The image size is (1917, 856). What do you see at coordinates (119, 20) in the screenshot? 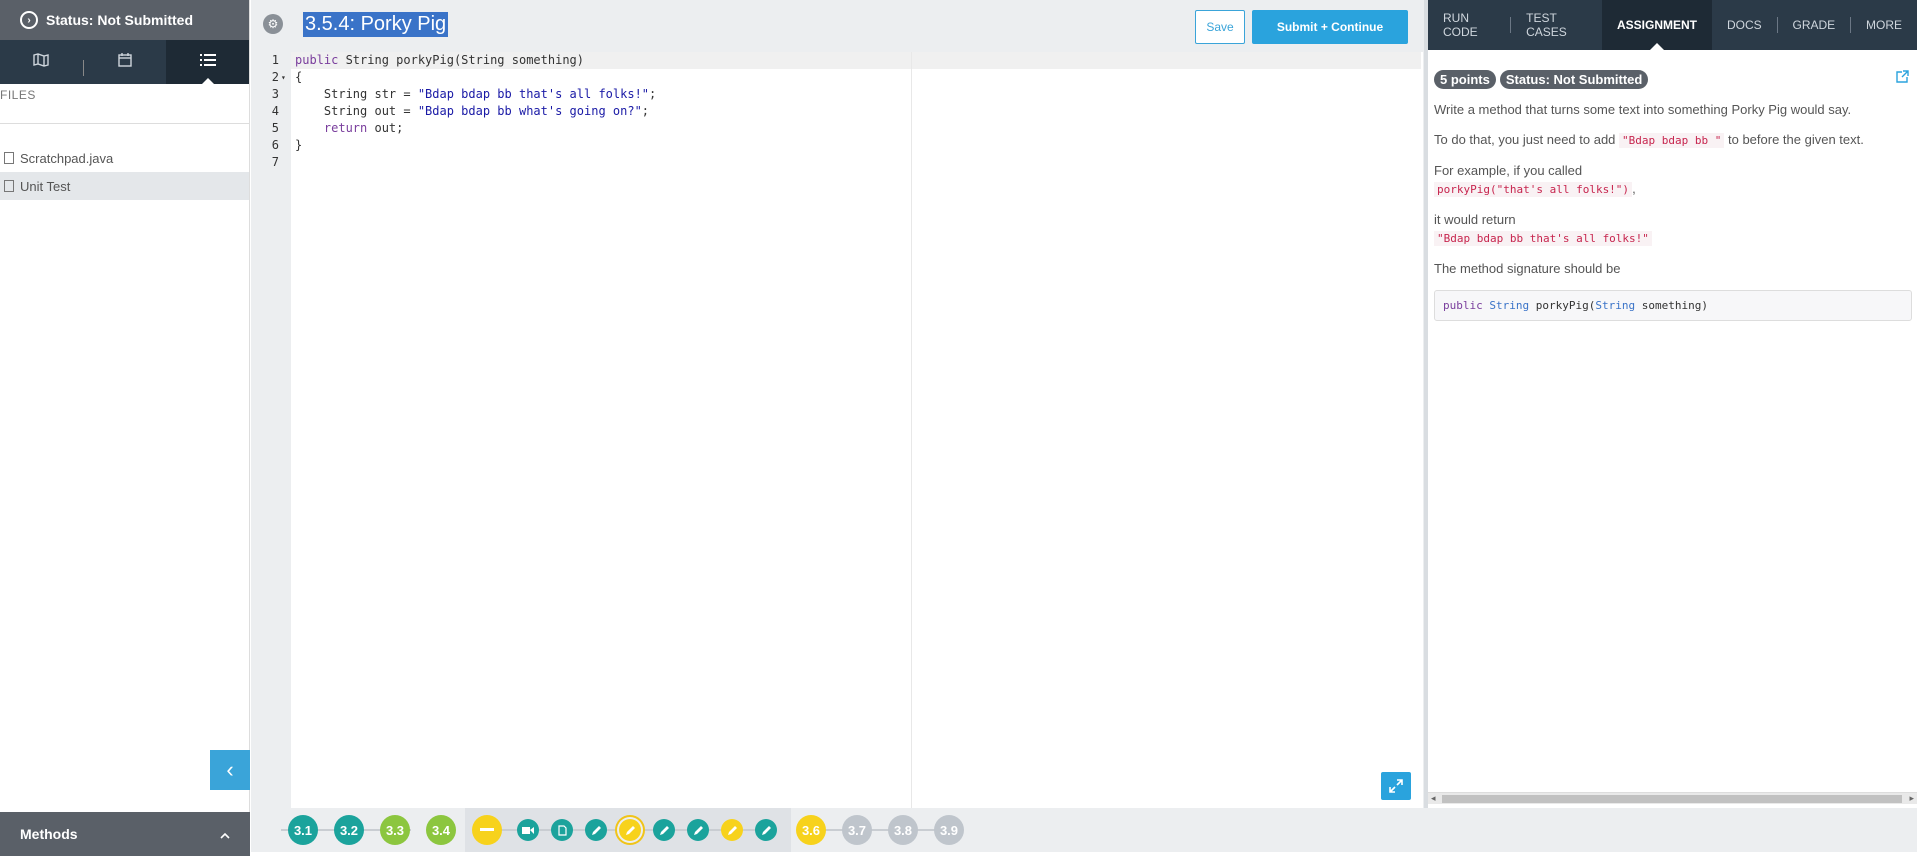
I see `status-label: Status: Not Submitted` at bounding box center [119, 20].